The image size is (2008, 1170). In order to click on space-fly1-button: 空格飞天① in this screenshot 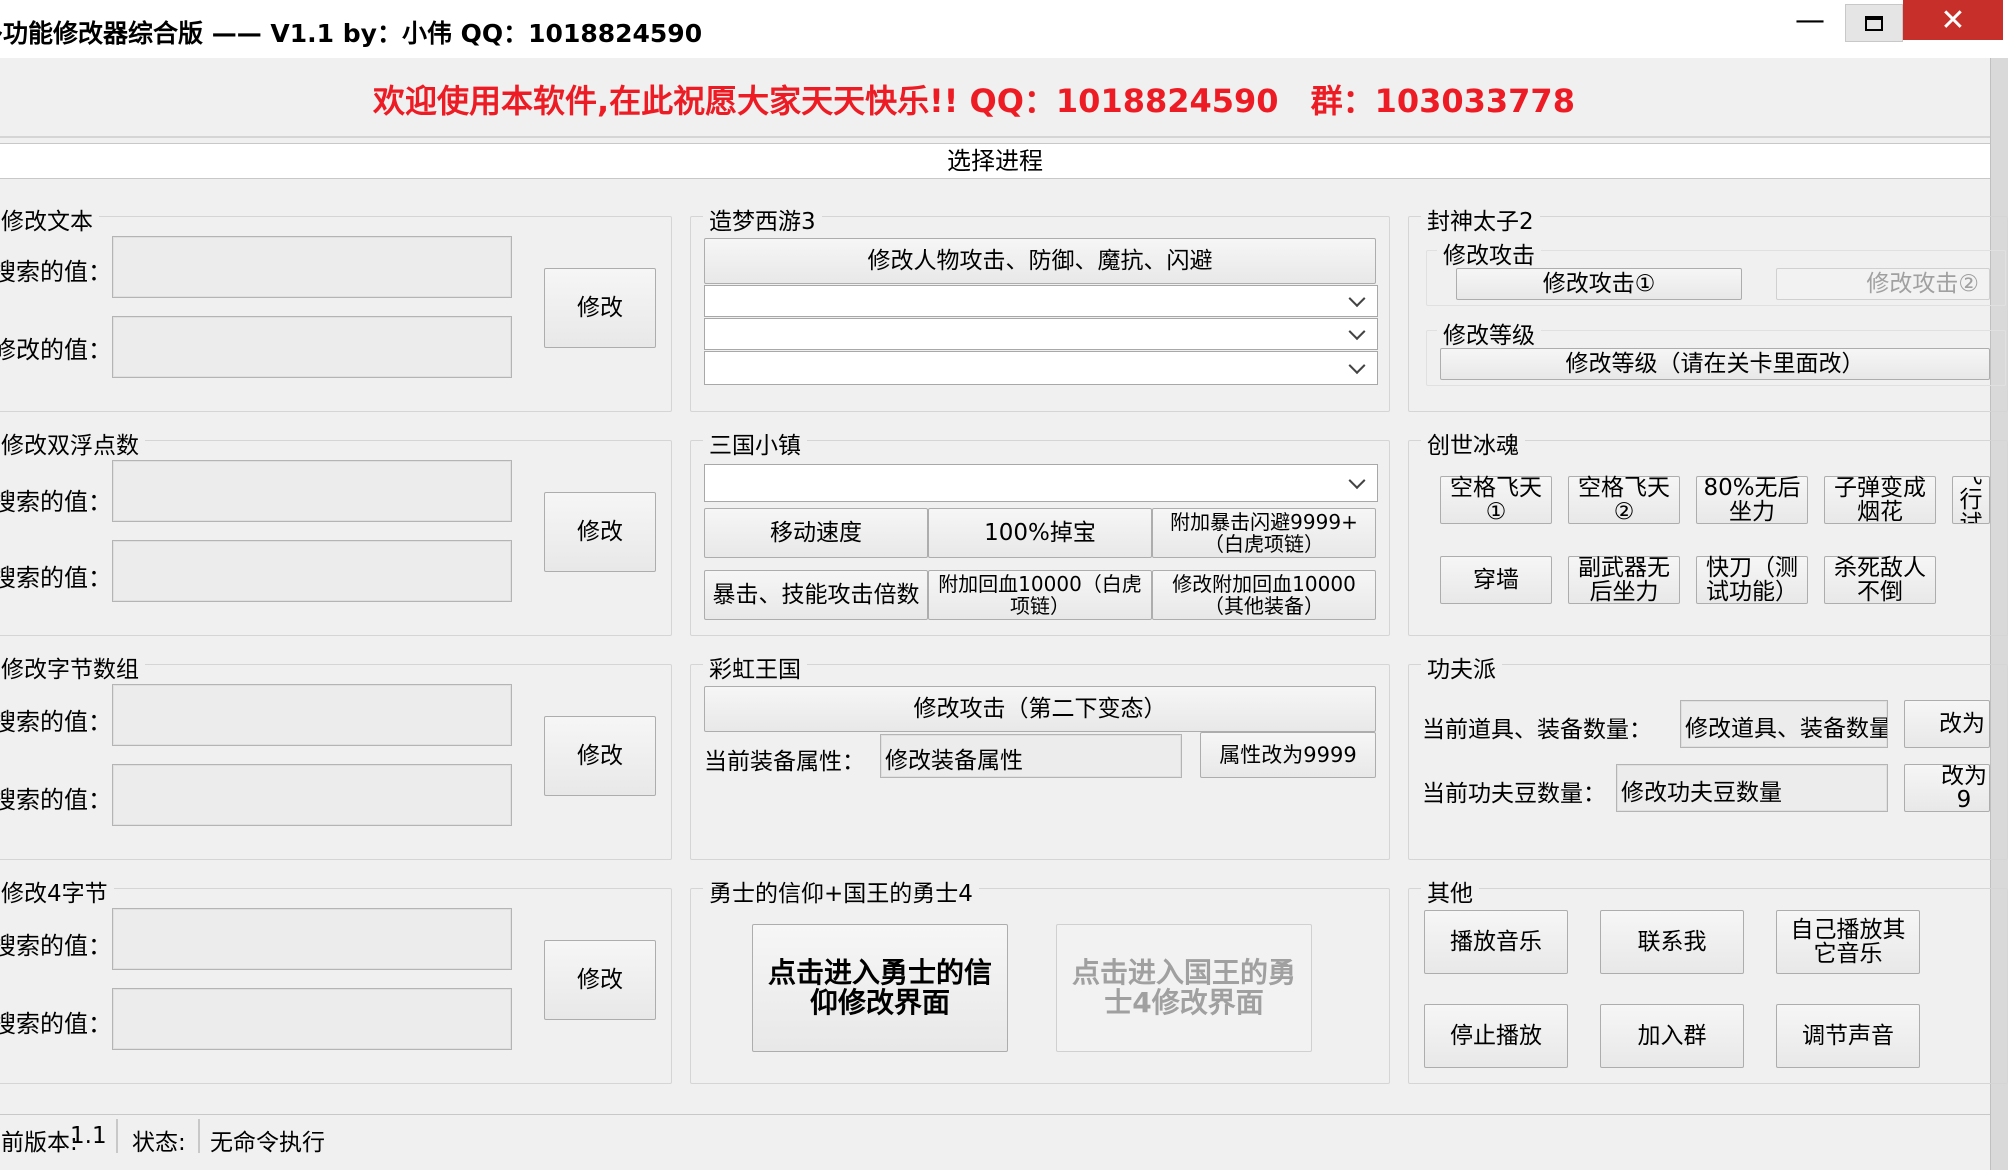, I will do `click(1496, 500)`.